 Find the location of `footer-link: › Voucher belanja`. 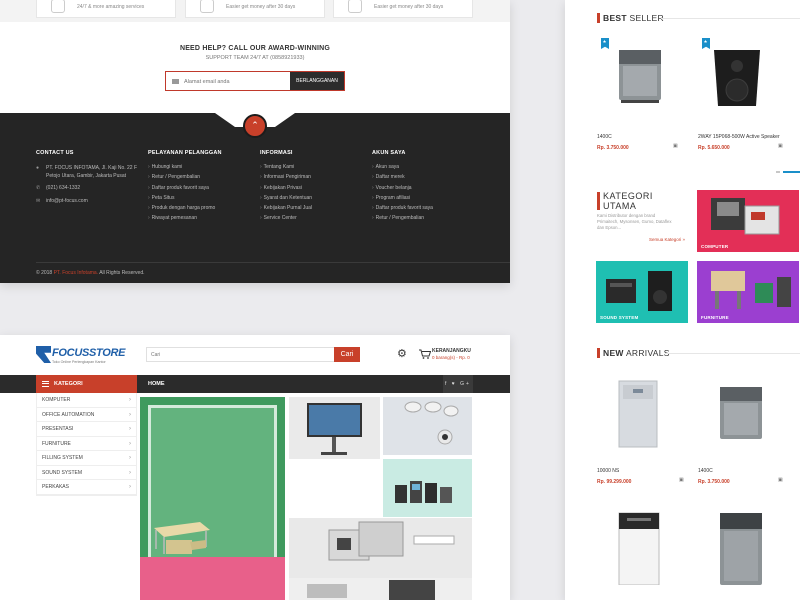

footer-link: › Voucher belanja is located at coordinates (427, 188).